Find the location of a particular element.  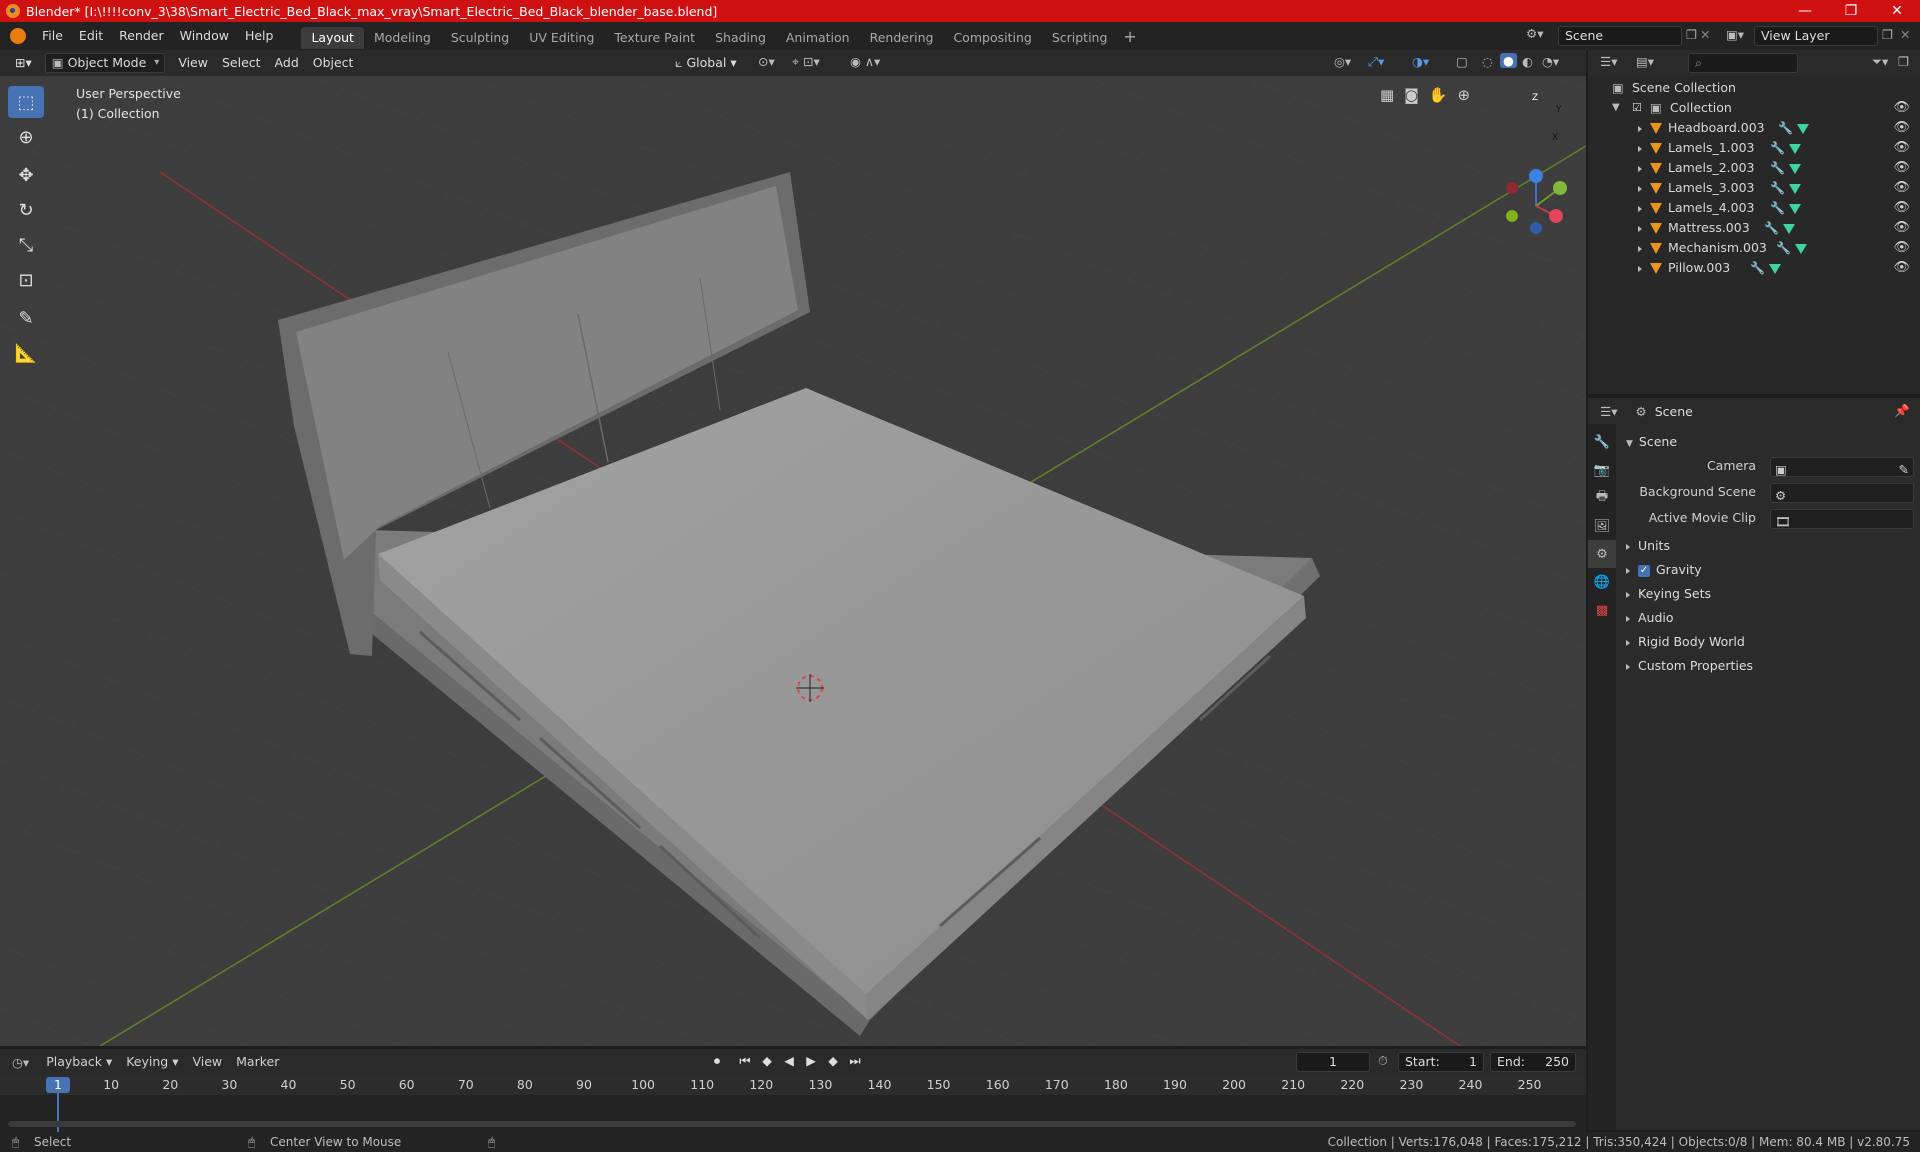

solid-shading-icon: ● is located at coordinates (1508, 60).